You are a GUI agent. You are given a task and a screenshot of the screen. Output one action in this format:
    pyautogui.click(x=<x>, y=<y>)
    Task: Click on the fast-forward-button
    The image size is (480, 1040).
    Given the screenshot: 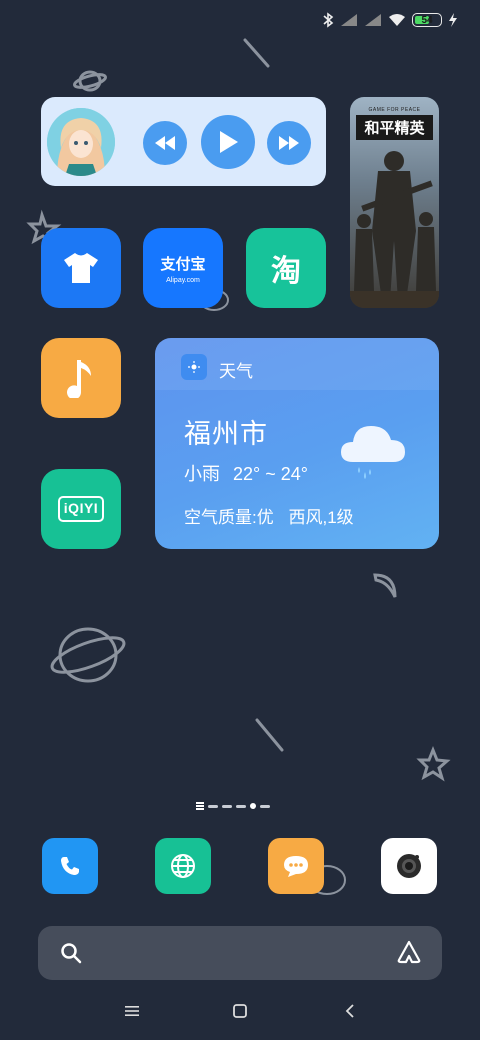 What is the action you would take?
    pyautogui.click(x=289, y=143)
    